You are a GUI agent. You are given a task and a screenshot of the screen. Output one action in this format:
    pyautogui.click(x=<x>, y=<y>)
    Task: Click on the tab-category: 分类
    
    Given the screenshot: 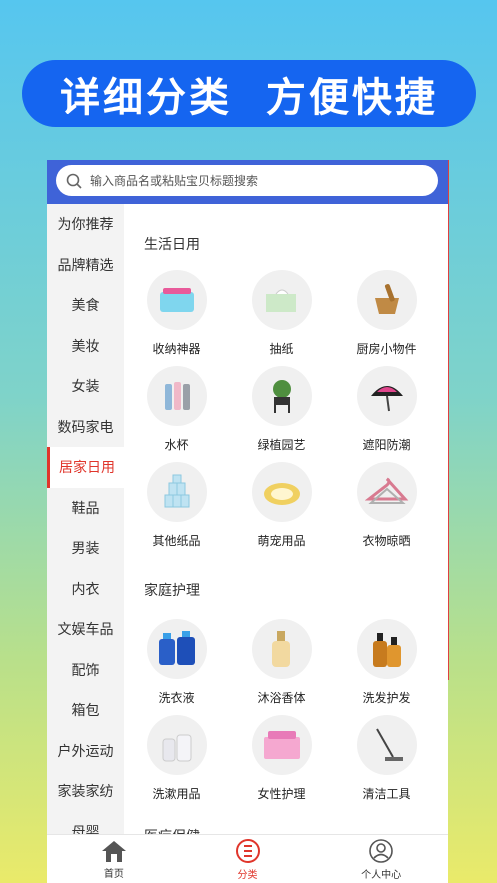 What is the action you would take?
    pyautogui.click(x=248, y=859)
    